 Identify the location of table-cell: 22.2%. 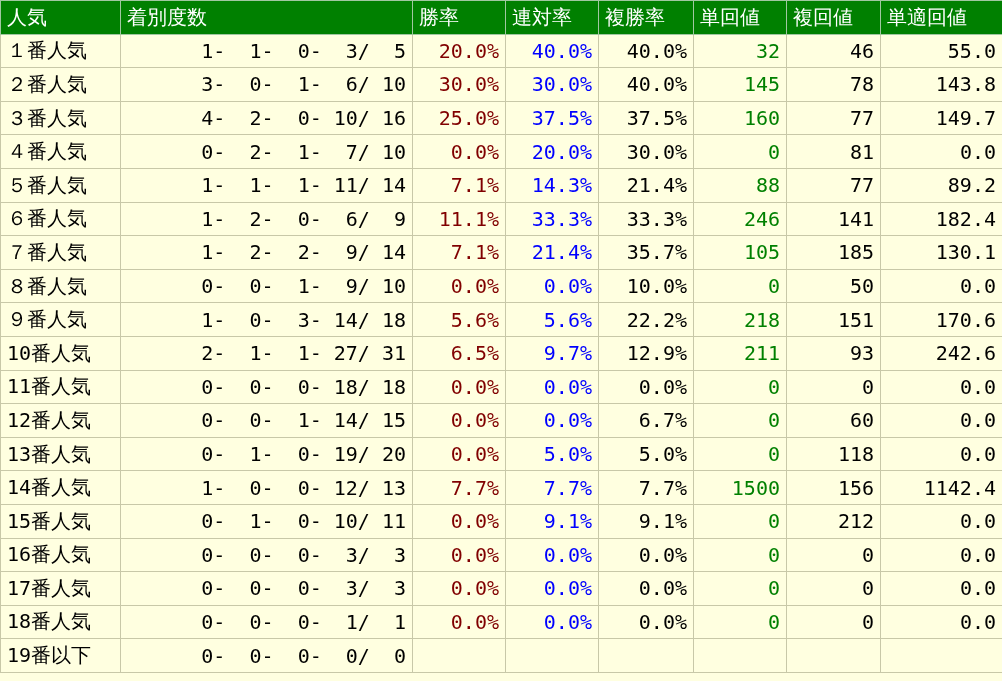
(646, 319).